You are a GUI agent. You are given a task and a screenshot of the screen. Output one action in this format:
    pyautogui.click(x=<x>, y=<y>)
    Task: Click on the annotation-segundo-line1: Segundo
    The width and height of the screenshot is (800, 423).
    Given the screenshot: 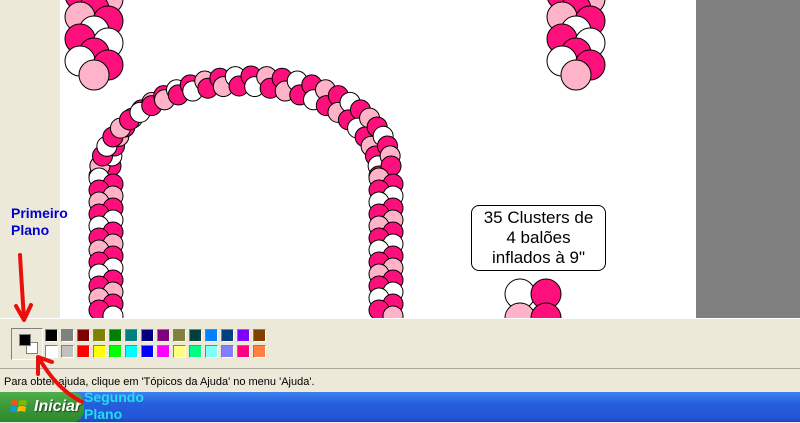 What is the action you would take?
    pyautogui.click(x=114, y=397)
    